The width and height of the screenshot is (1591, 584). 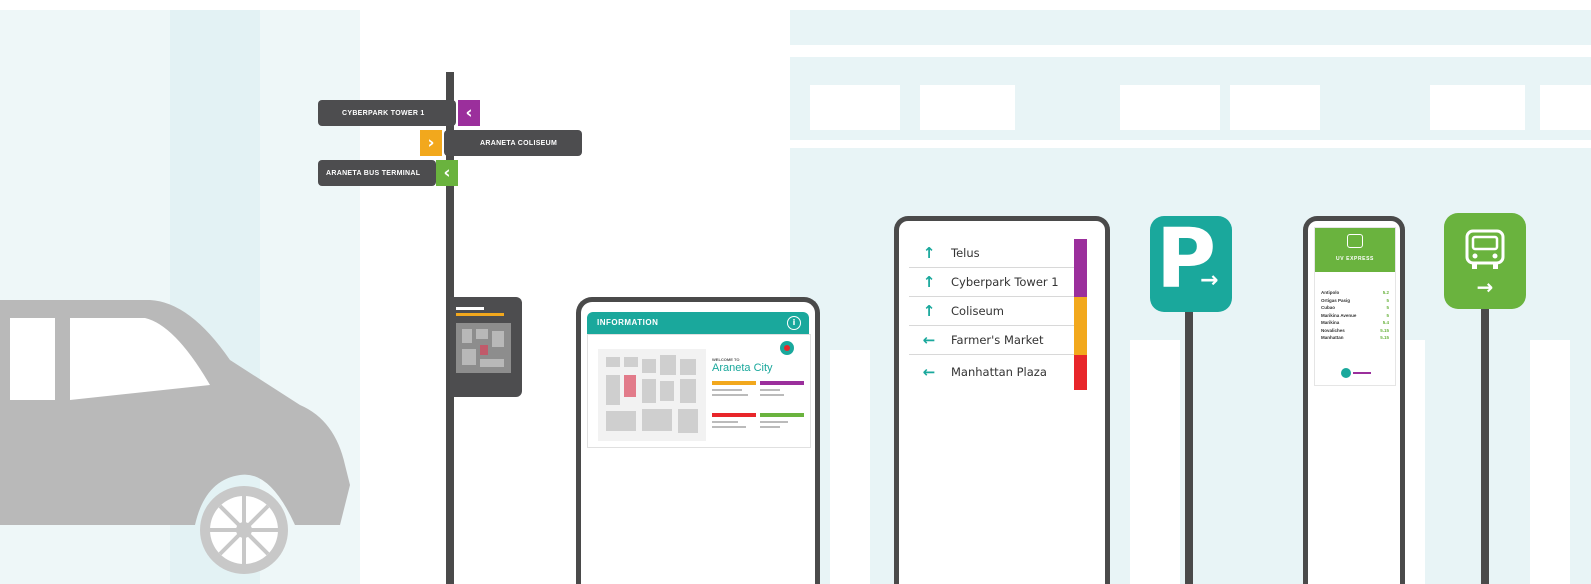 What do you see at coordinates (628, 322) in the screenshot?
I see `kiosk-title: INFORMATION` at bounding box center [628, 322].